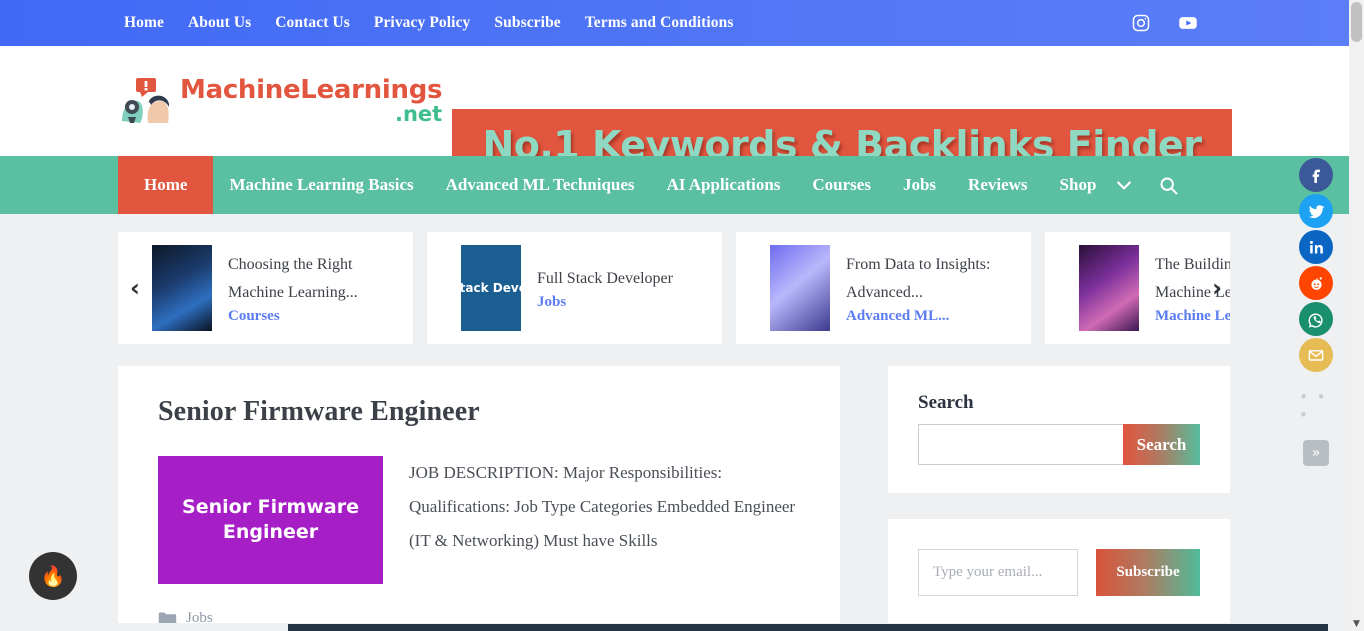  What do you see at coordinates (808, 627) in the screenshot?
I see `horizontal-scrollbar-thumb` at bounding box center [808, 627].